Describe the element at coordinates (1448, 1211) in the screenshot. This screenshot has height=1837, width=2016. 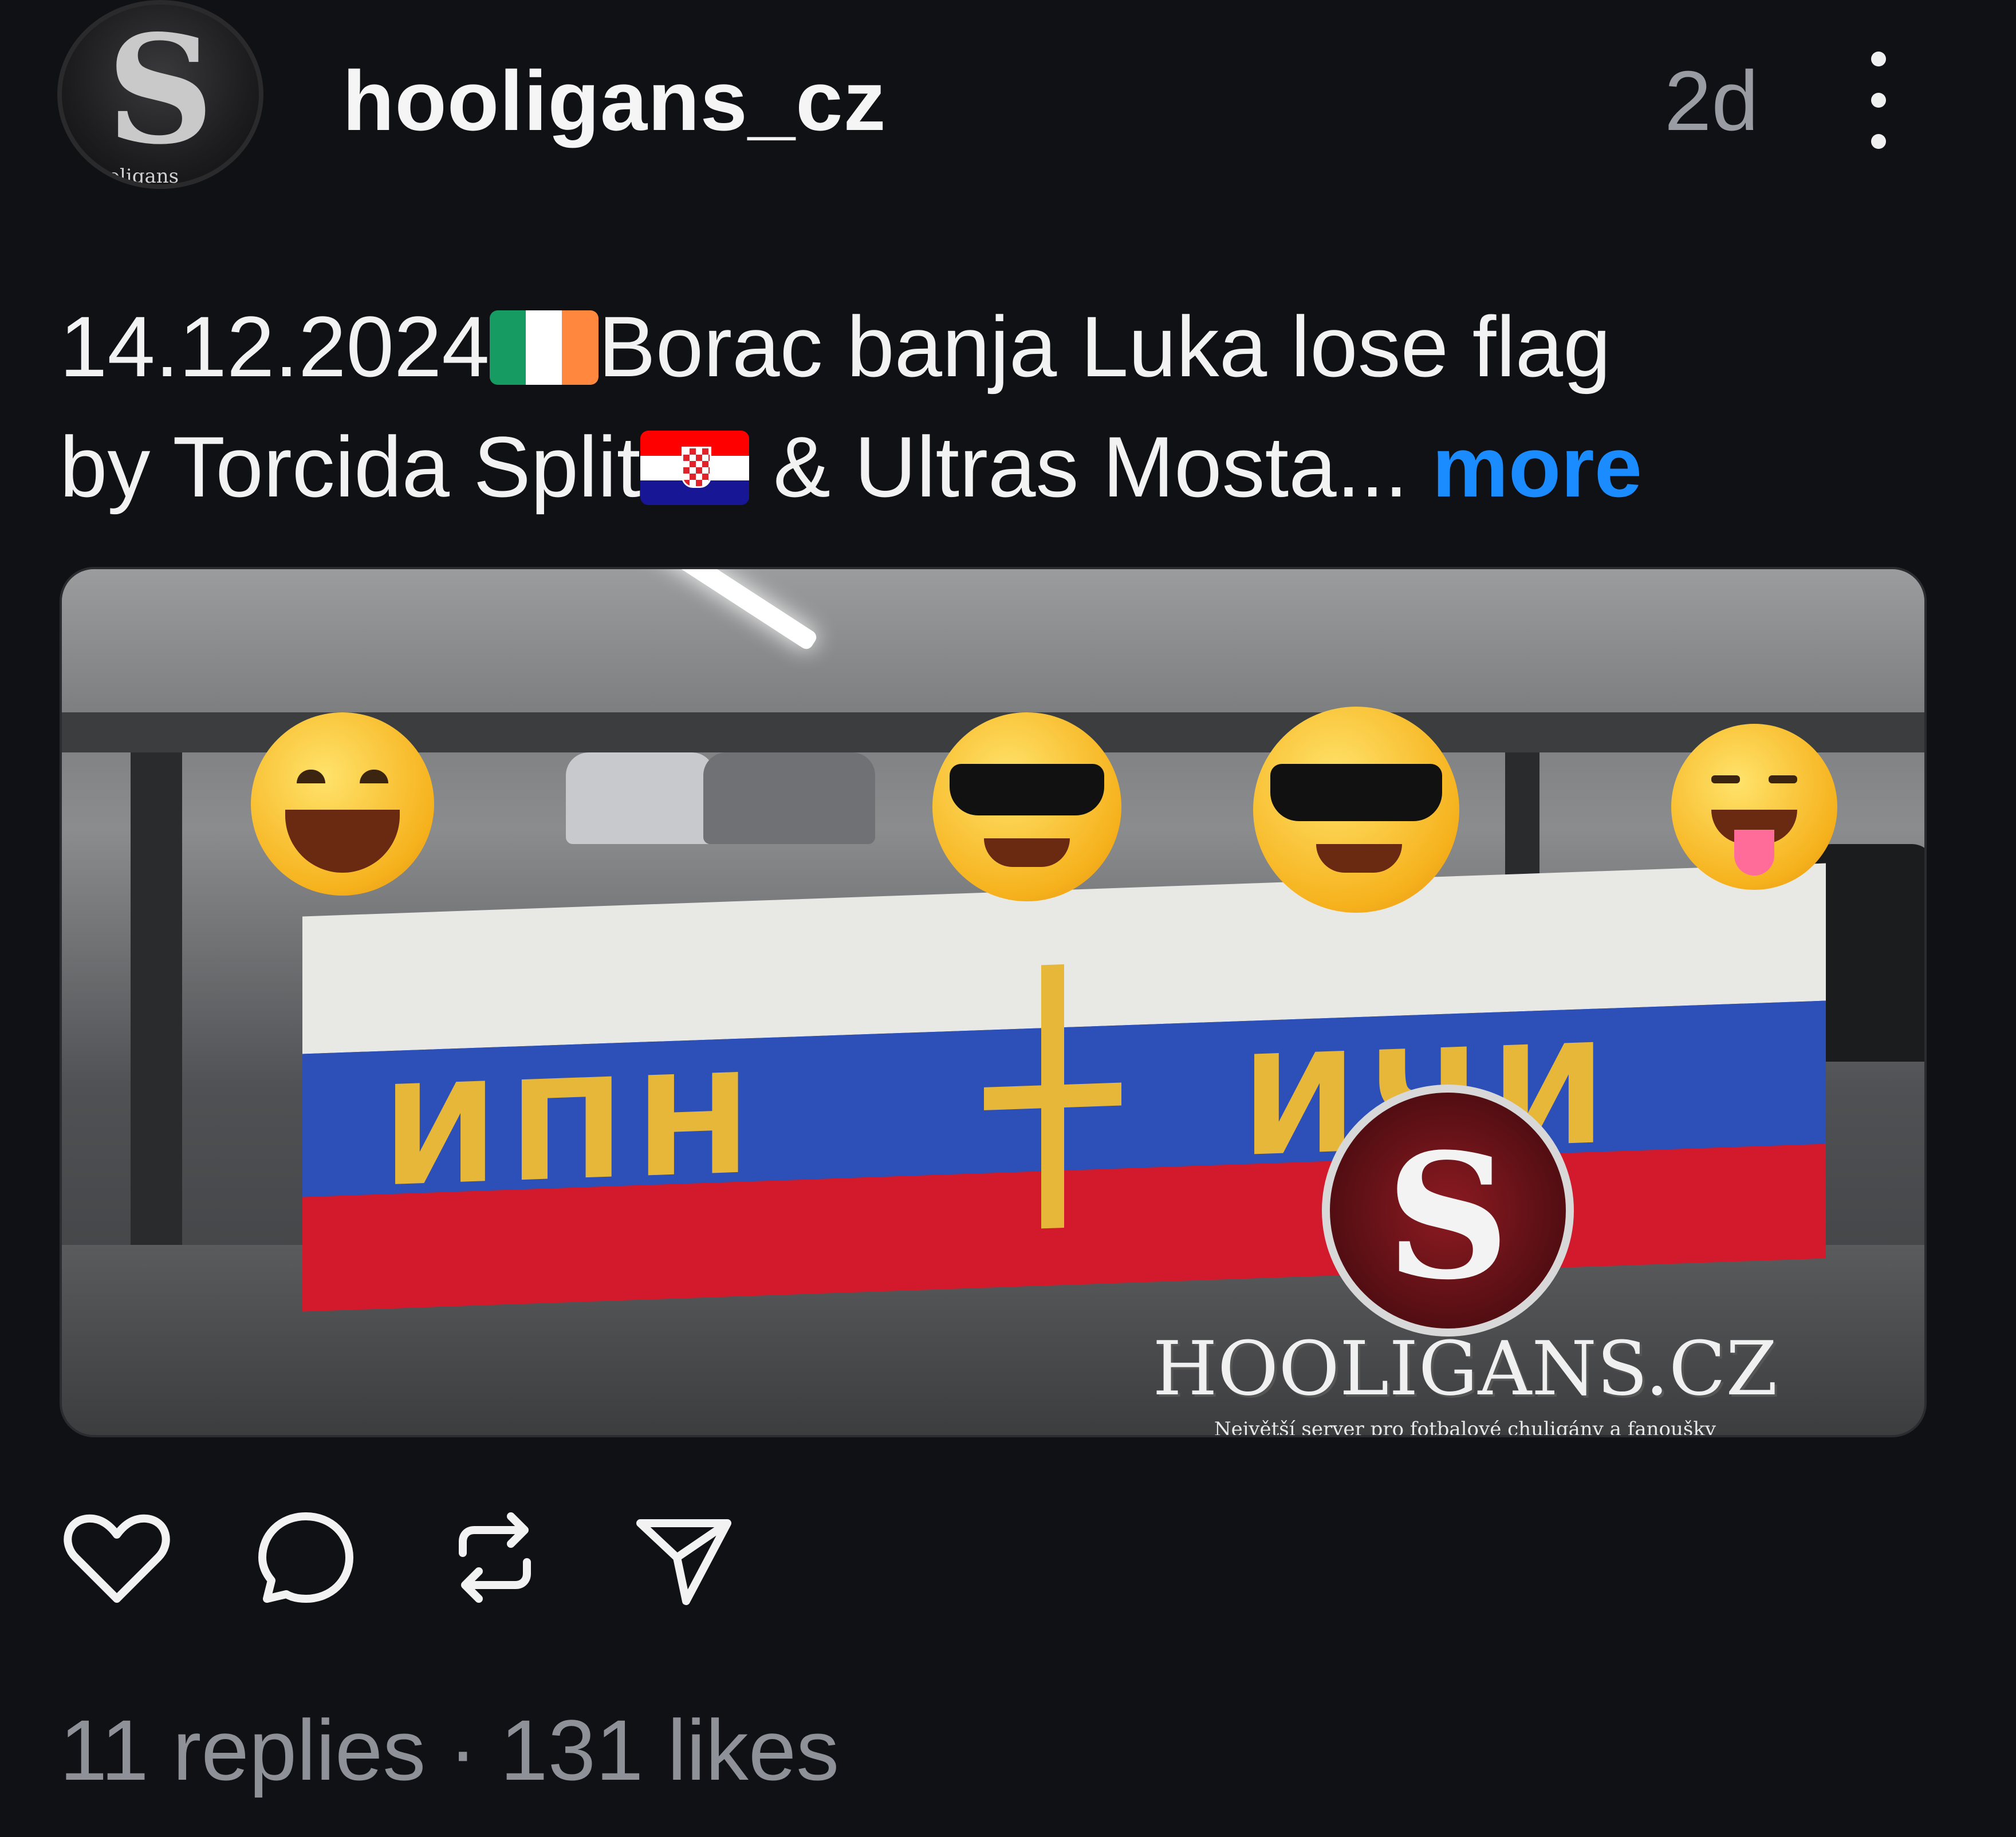
I see `watermark-logo: S` at that location.